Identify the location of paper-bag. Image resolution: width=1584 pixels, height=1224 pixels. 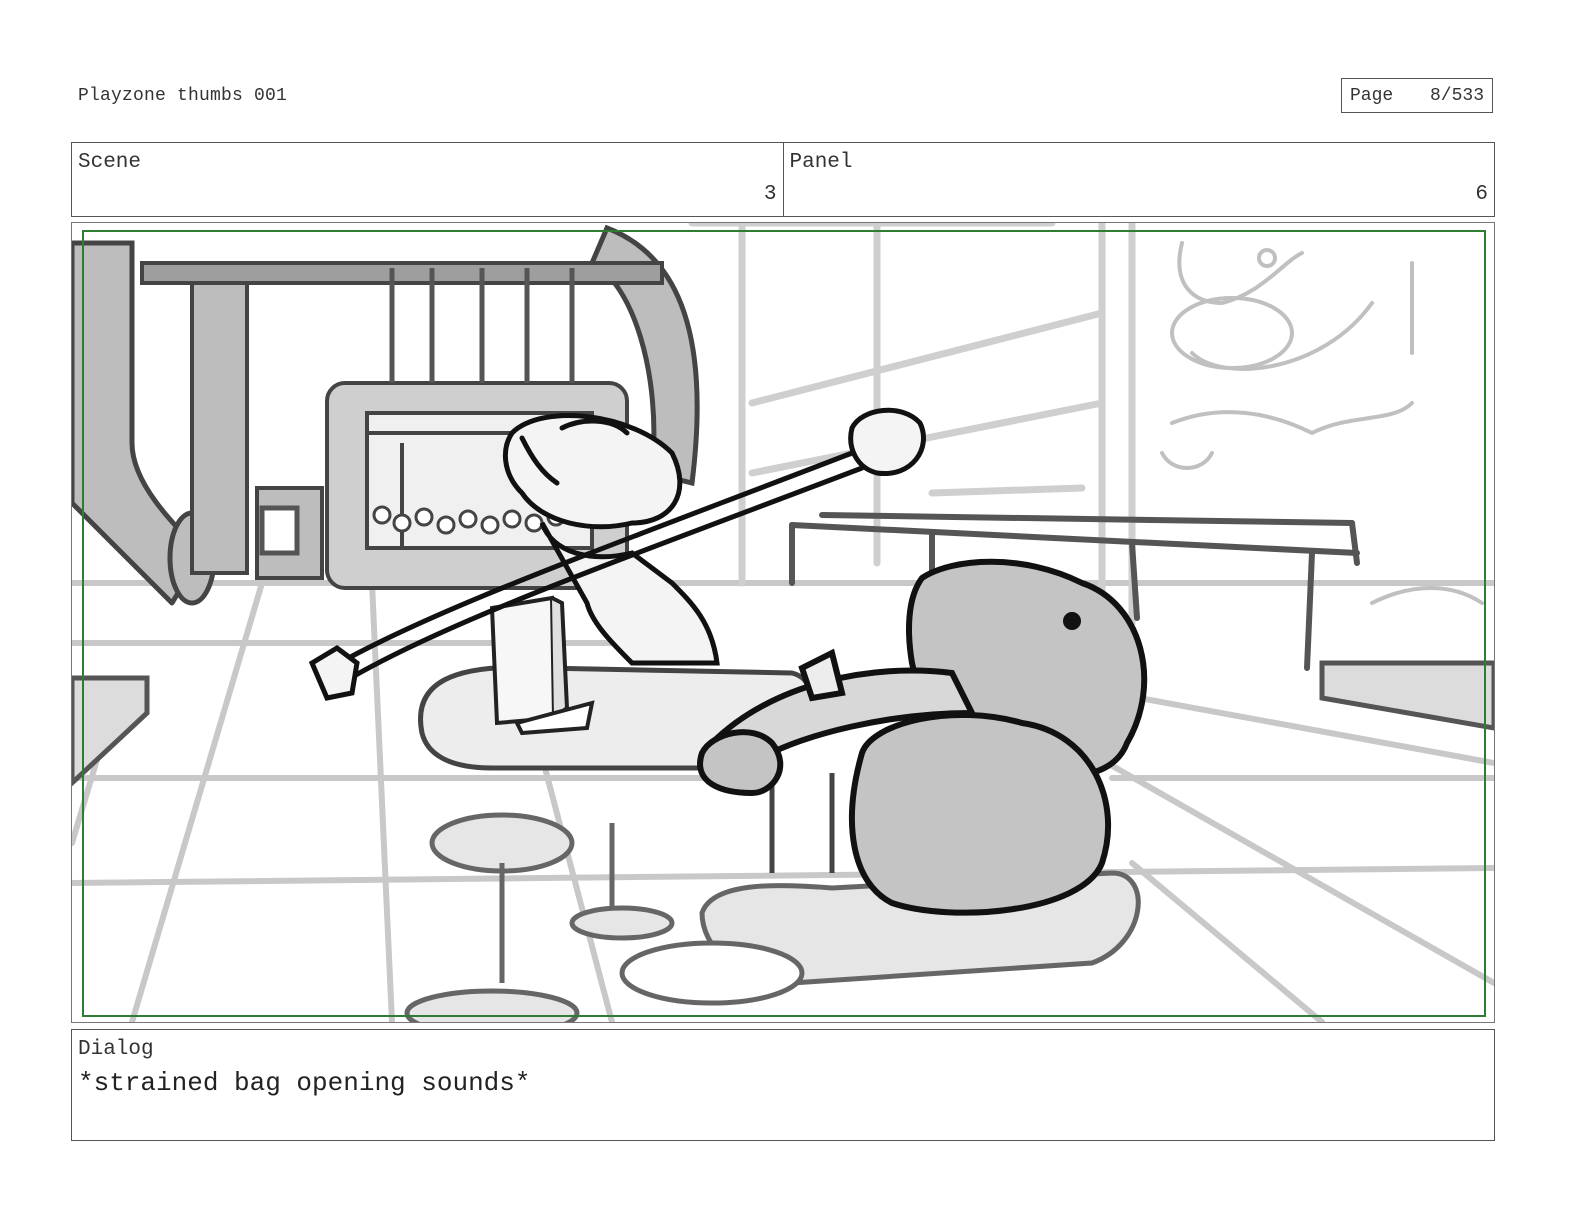
(542, 665).